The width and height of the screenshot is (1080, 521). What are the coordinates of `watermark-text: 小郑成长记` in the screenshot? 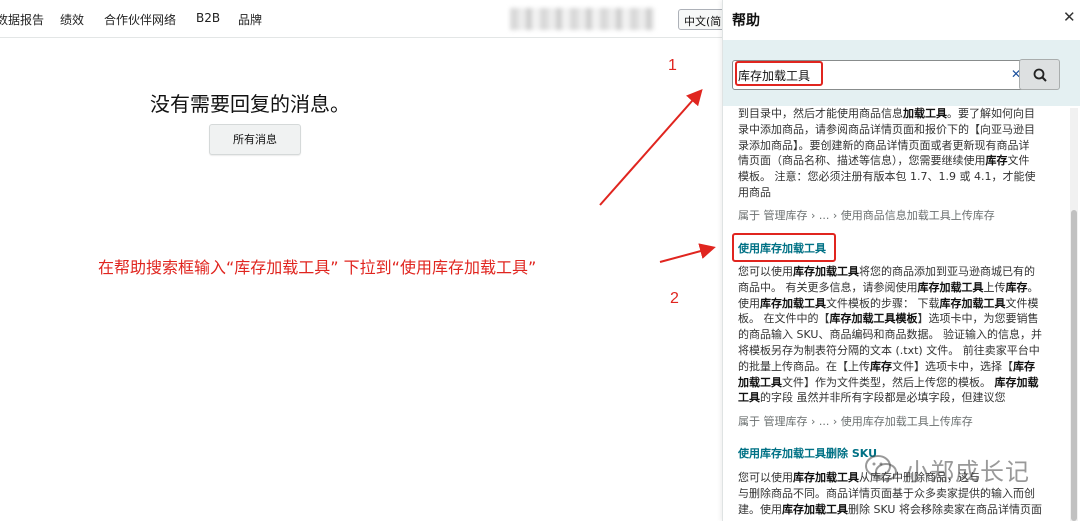 It's located at (967, 472).